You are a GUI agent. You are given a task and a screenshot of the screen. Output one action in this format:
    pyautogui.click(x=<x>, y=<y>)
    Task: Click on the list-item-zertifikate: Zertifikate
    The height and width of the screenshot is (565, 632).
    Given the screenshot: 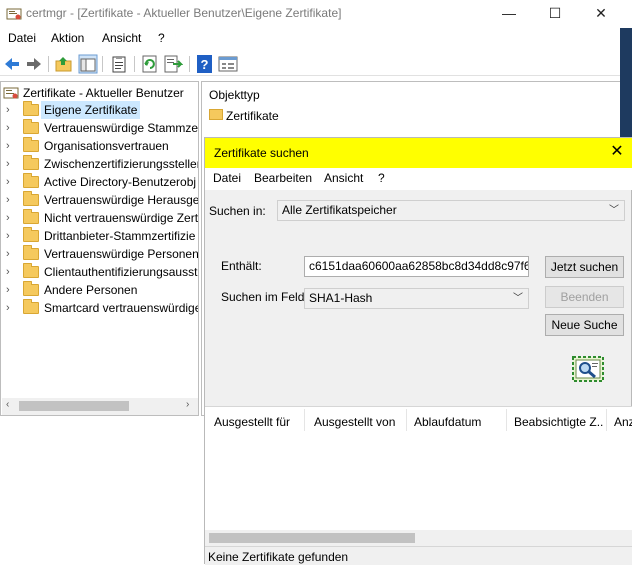 What is the action you would take?
    pyautogui.click(x=252, y=116)
    